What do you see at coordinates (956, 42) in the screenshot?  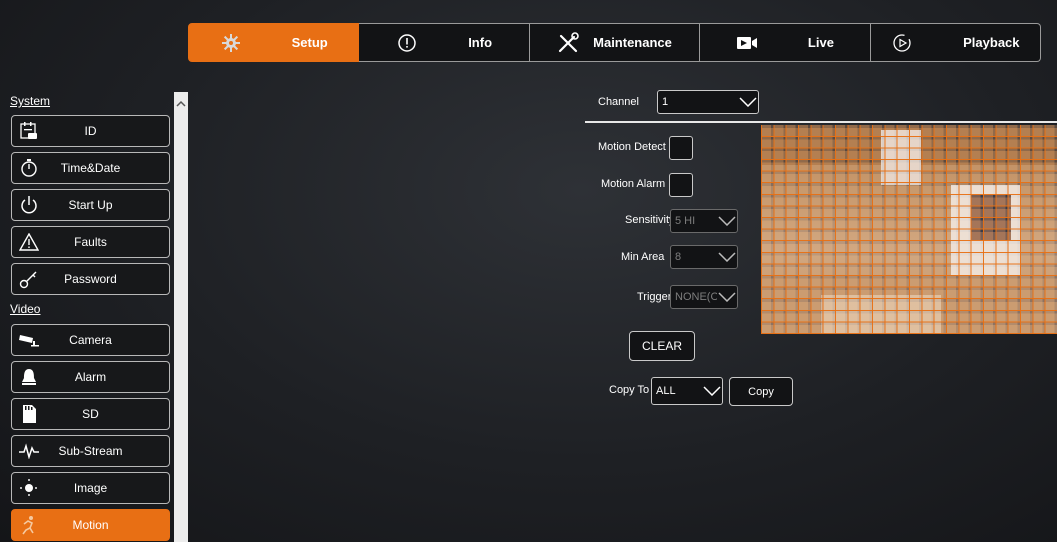 I see `tab-playback: Playback` at bounding box center [956, 42].